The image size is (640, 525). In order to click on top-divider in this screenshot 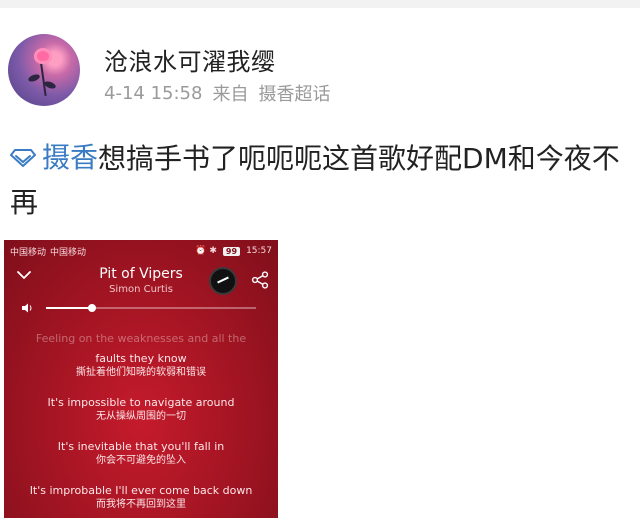, I will do `click(320, 4)`.